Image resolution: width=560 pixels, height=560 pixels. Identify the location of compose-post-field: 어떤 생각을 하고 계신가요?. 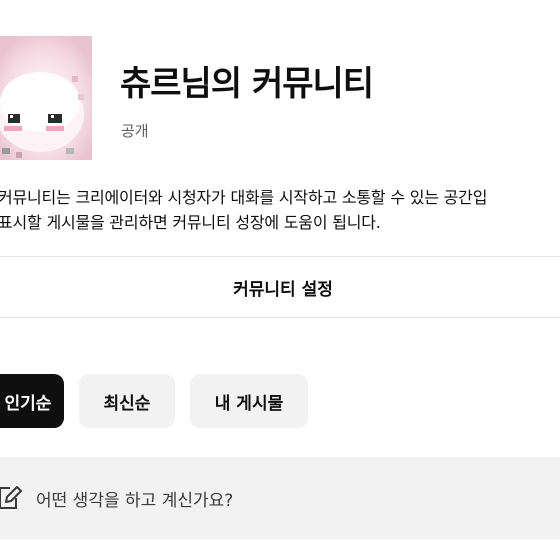
(280, 498).